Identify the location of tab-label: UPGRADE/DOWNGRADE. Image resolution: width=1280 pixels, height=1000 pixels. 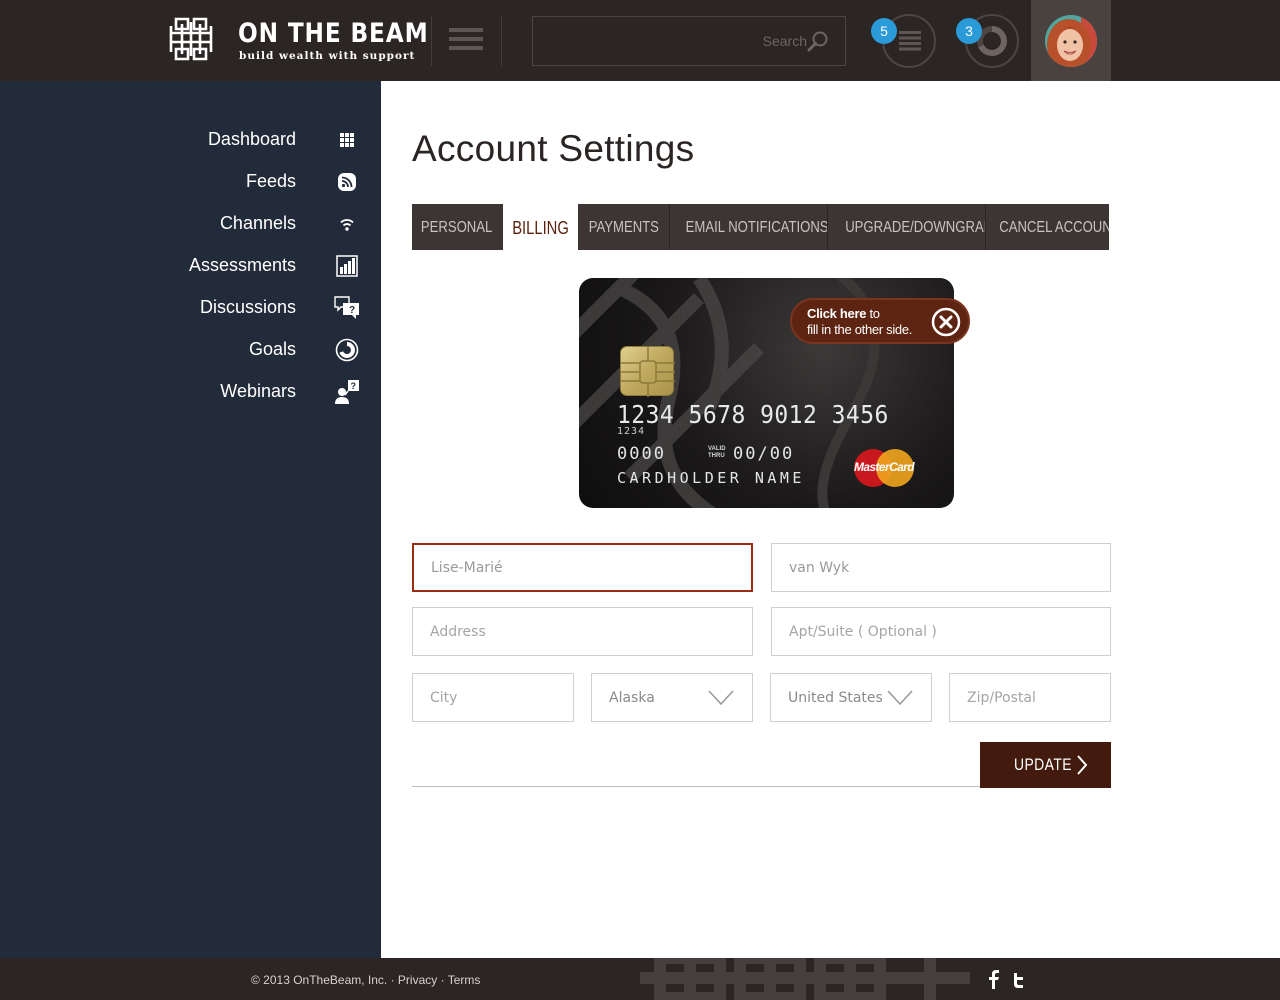
(915, 227).